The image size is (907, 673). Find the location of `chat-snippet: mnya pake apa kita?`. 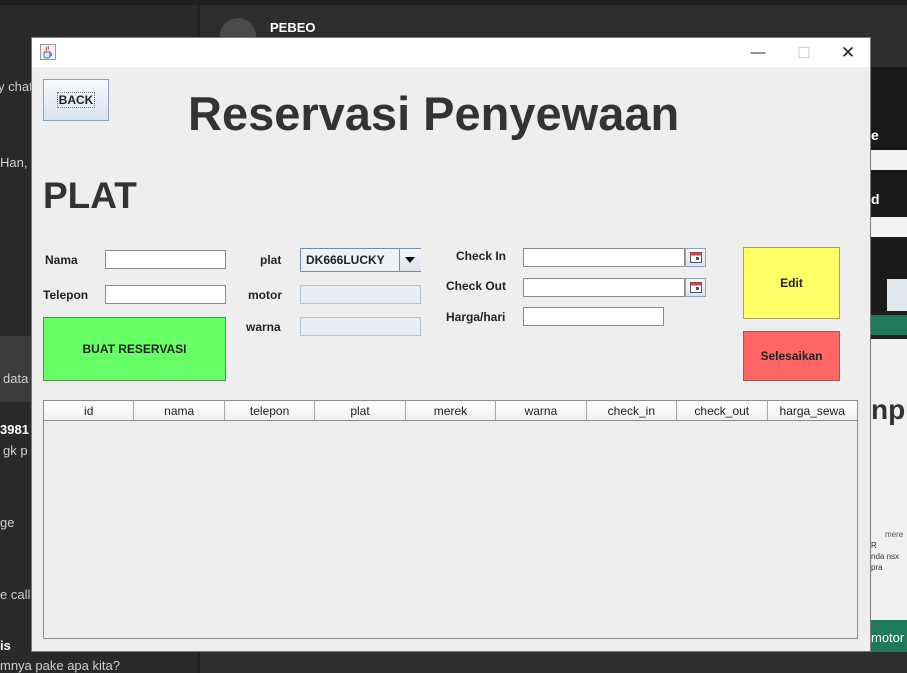

chat-snippet: mnya pake apa kita? is located at coordinates (60, 665).